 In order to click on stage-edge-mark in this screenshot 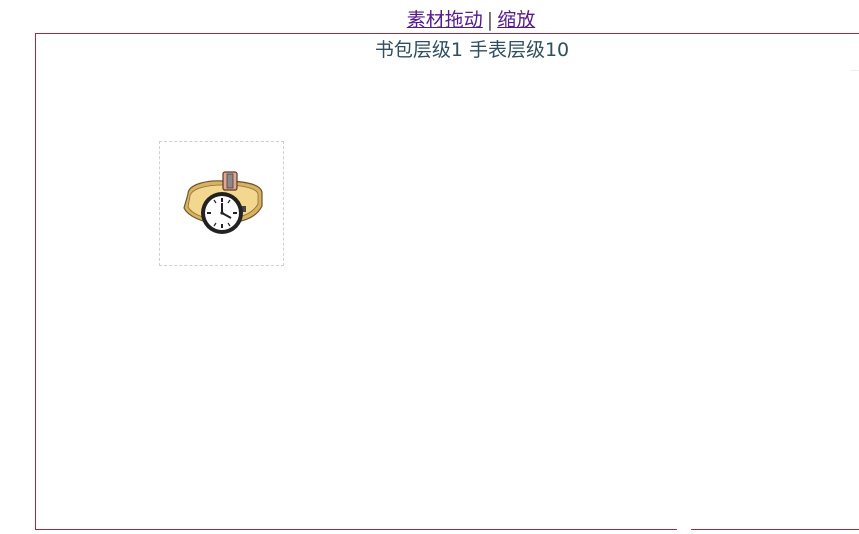, I will do `click(855, 70)`.